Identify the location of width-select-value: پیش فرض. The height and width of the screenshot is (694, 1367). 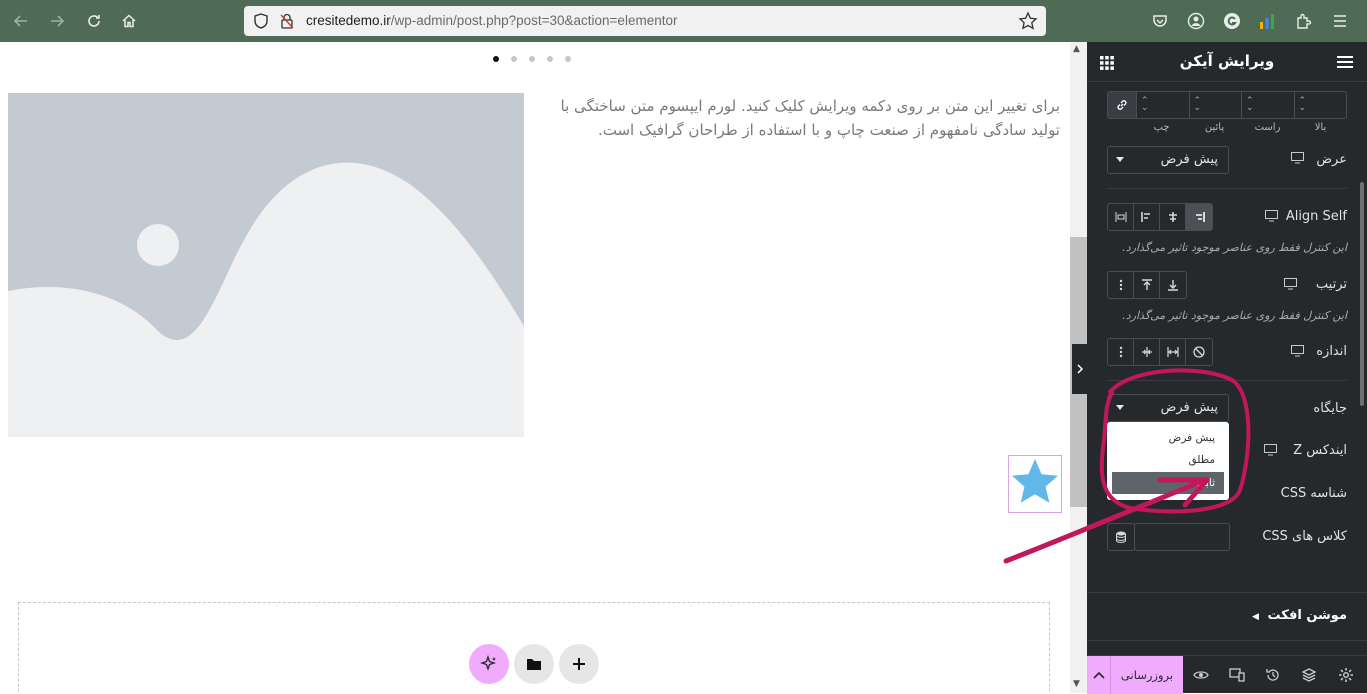
(1189, 159).